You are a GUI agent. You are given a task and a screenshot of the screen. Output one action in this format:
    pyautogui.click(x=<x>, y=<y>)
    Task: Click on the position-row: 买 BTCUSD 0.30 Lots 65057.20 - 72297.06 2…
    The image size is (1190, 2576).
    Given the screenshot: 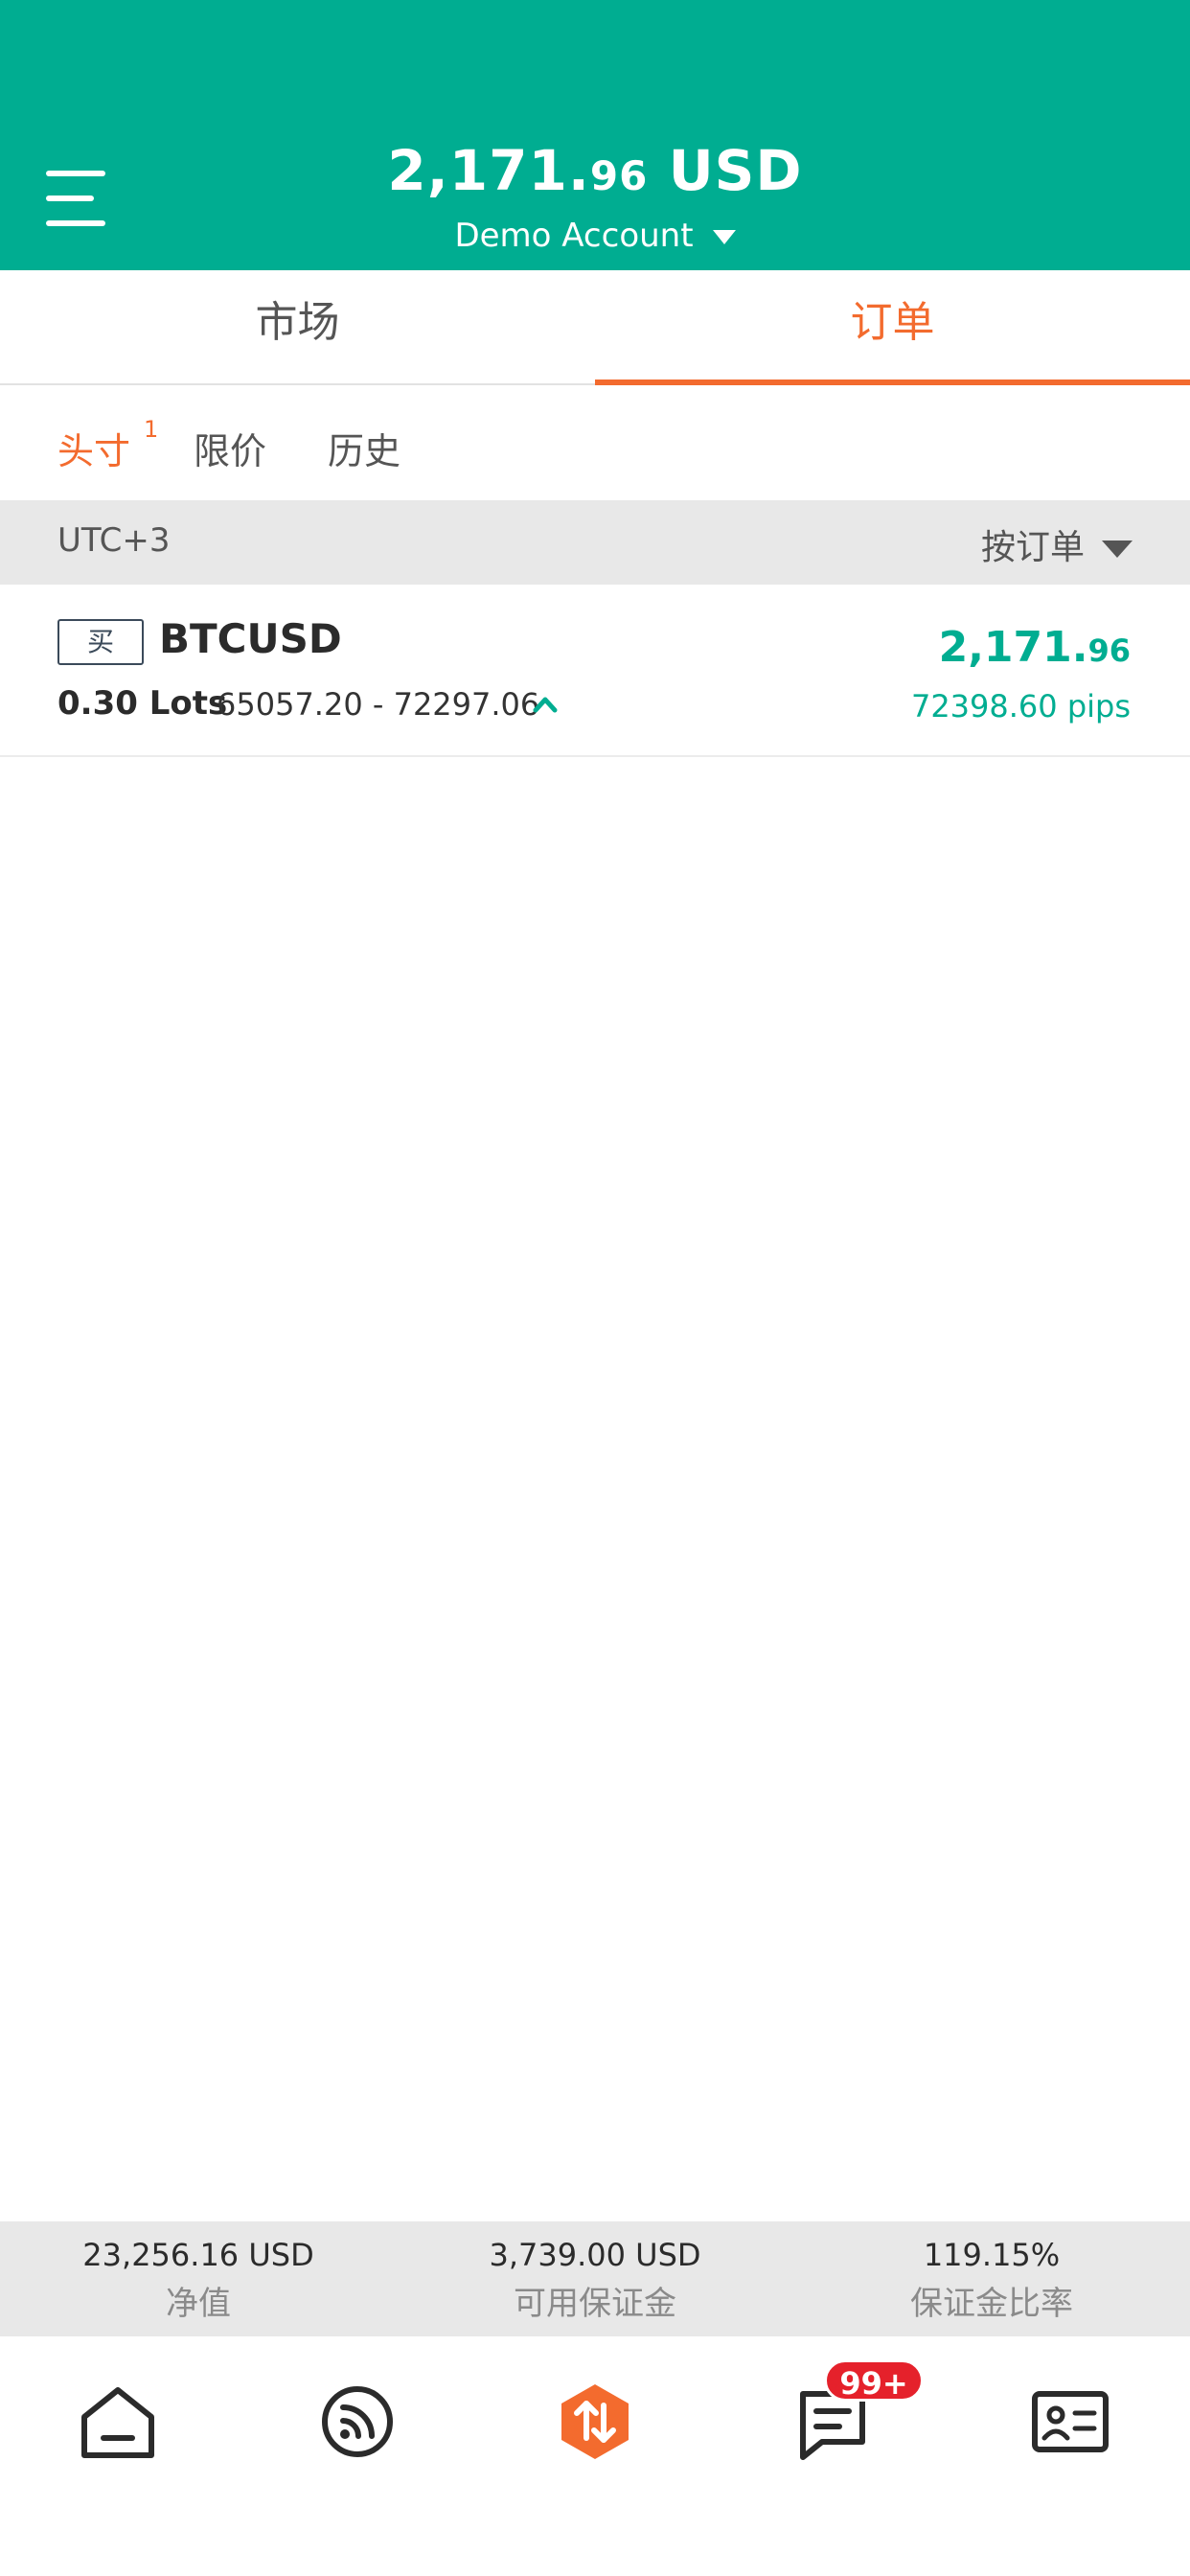 What is the action you would take?
    pyautogui.click(x=595, y=671)
    